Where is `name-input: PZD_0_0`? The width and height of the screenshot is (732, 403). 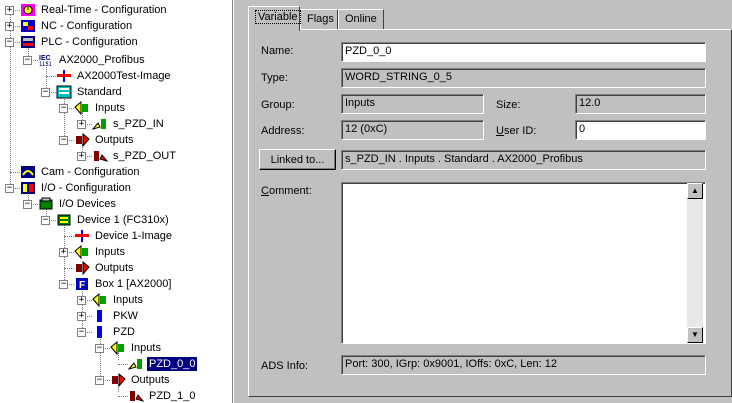 name-input: PZD_0_0 is located at coordinates (523, 52).